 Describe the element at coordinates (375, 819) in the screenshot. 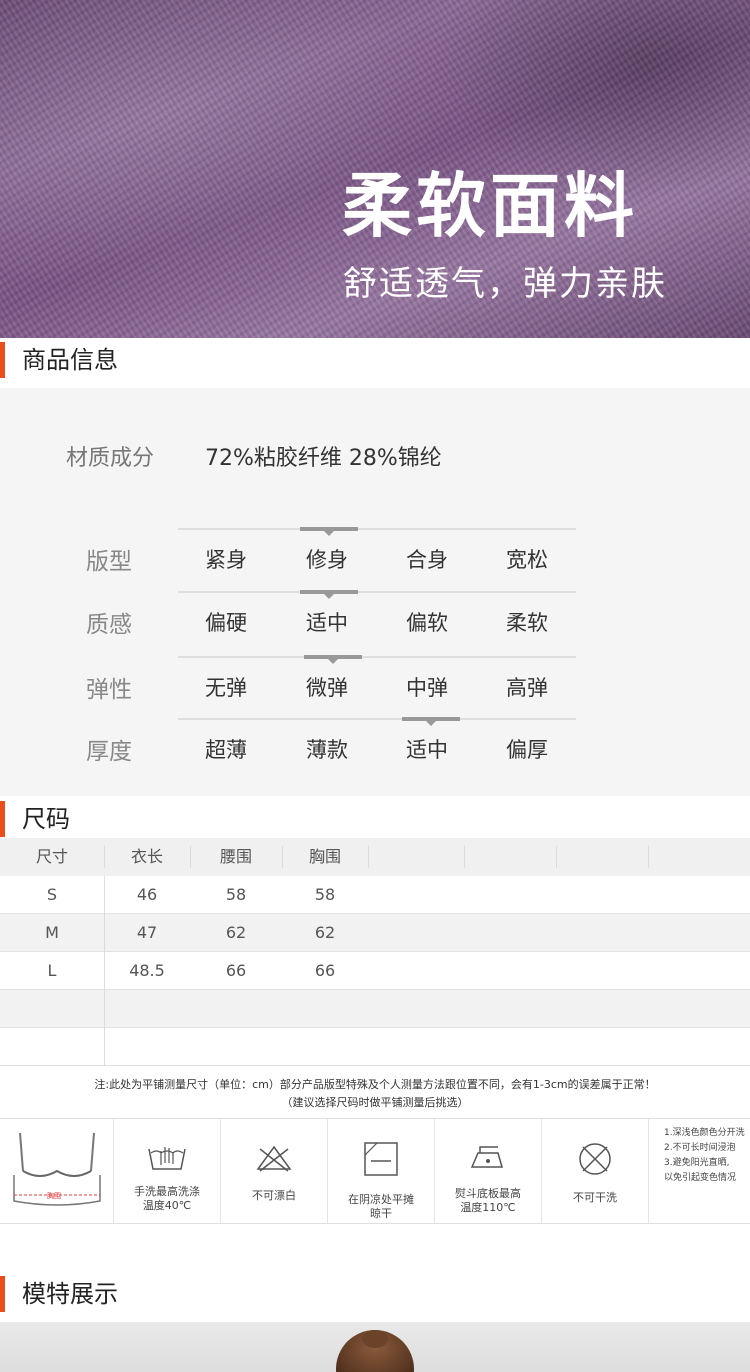

I see `section-header-size: 尺码` at that location.